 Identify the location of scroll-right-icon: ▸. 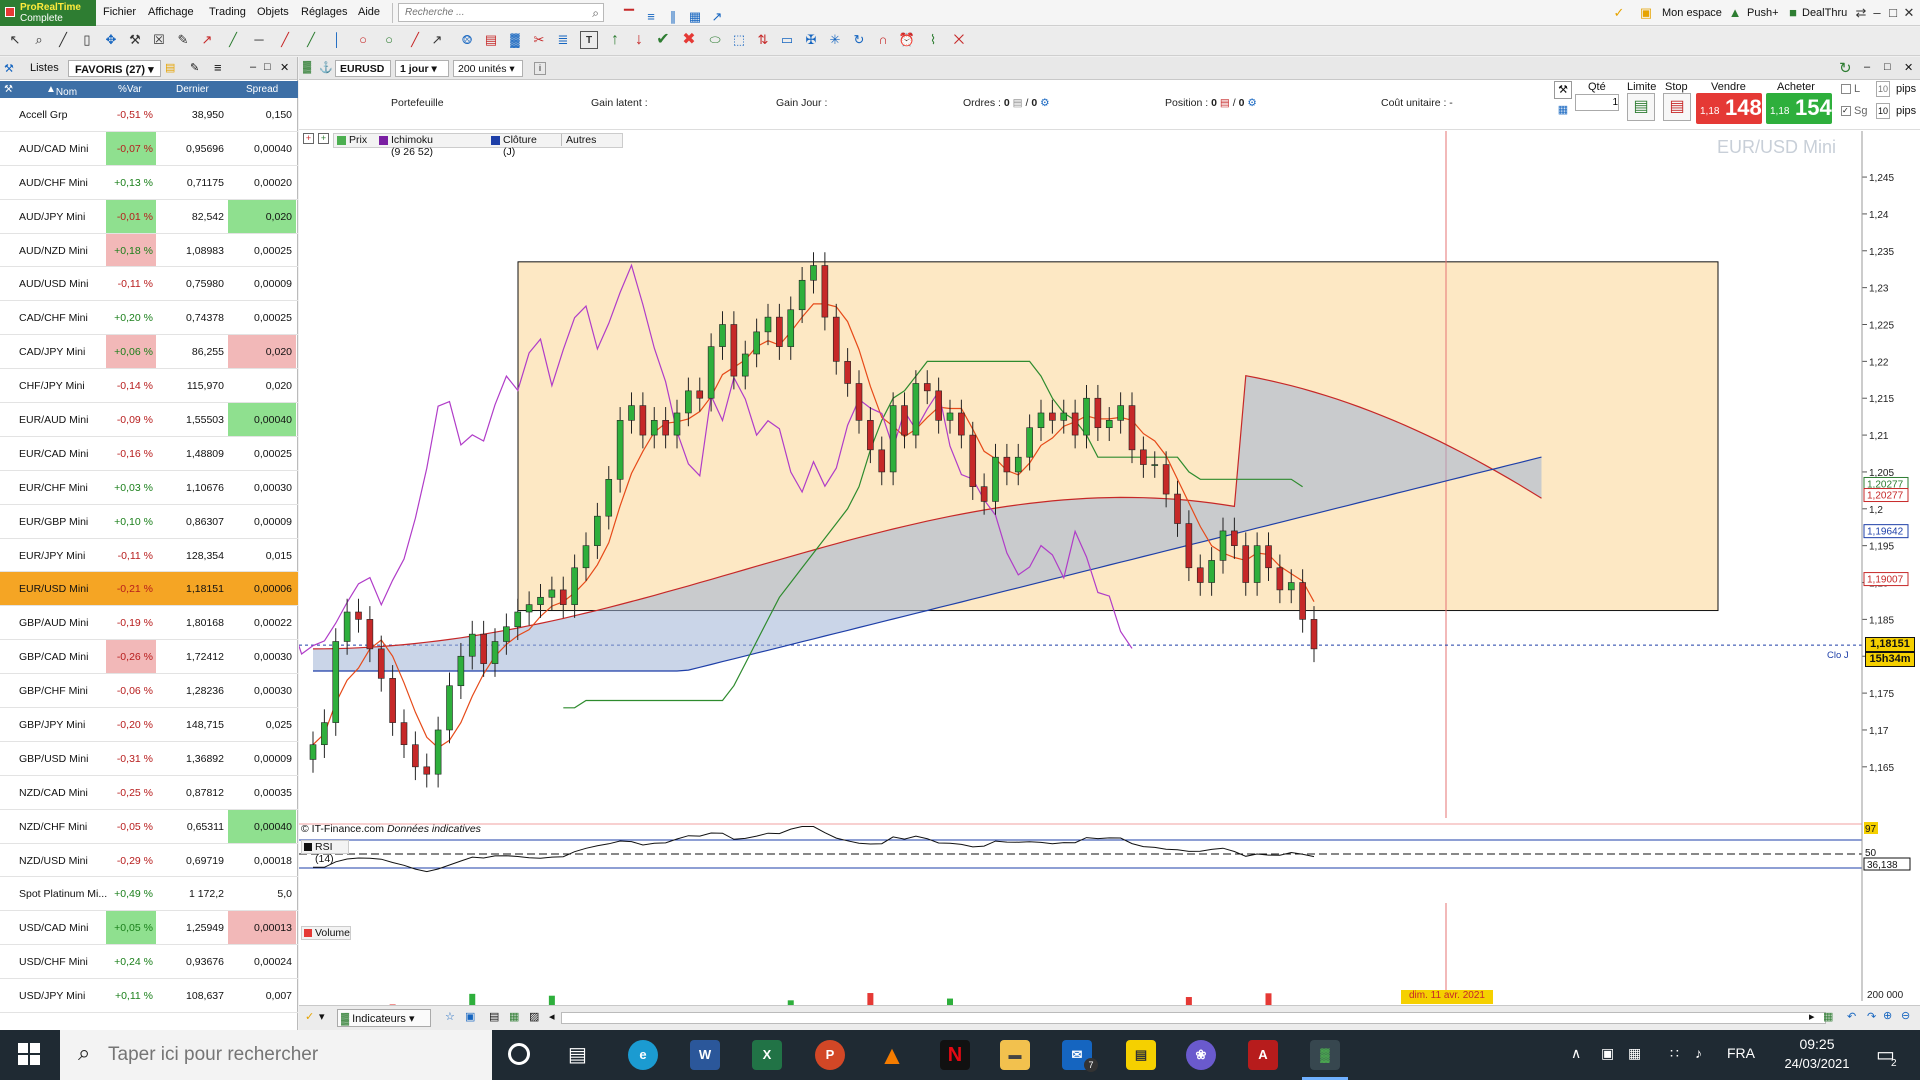
(1812, 1016).